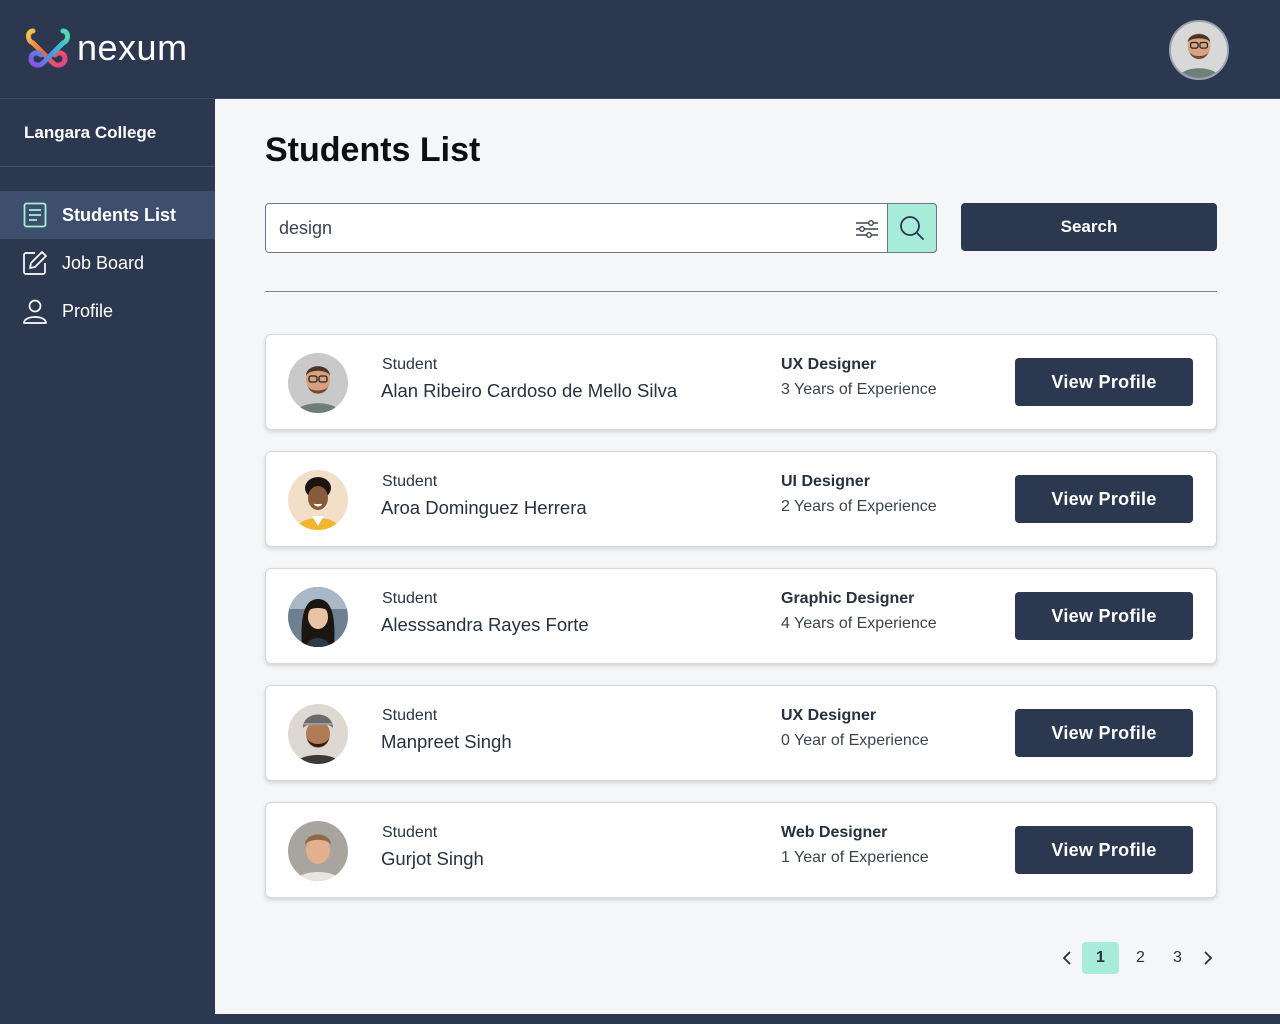 The image size is (1280, 1024). I want to click on sidebar-item-students-list: Students List, so click(107, 215).